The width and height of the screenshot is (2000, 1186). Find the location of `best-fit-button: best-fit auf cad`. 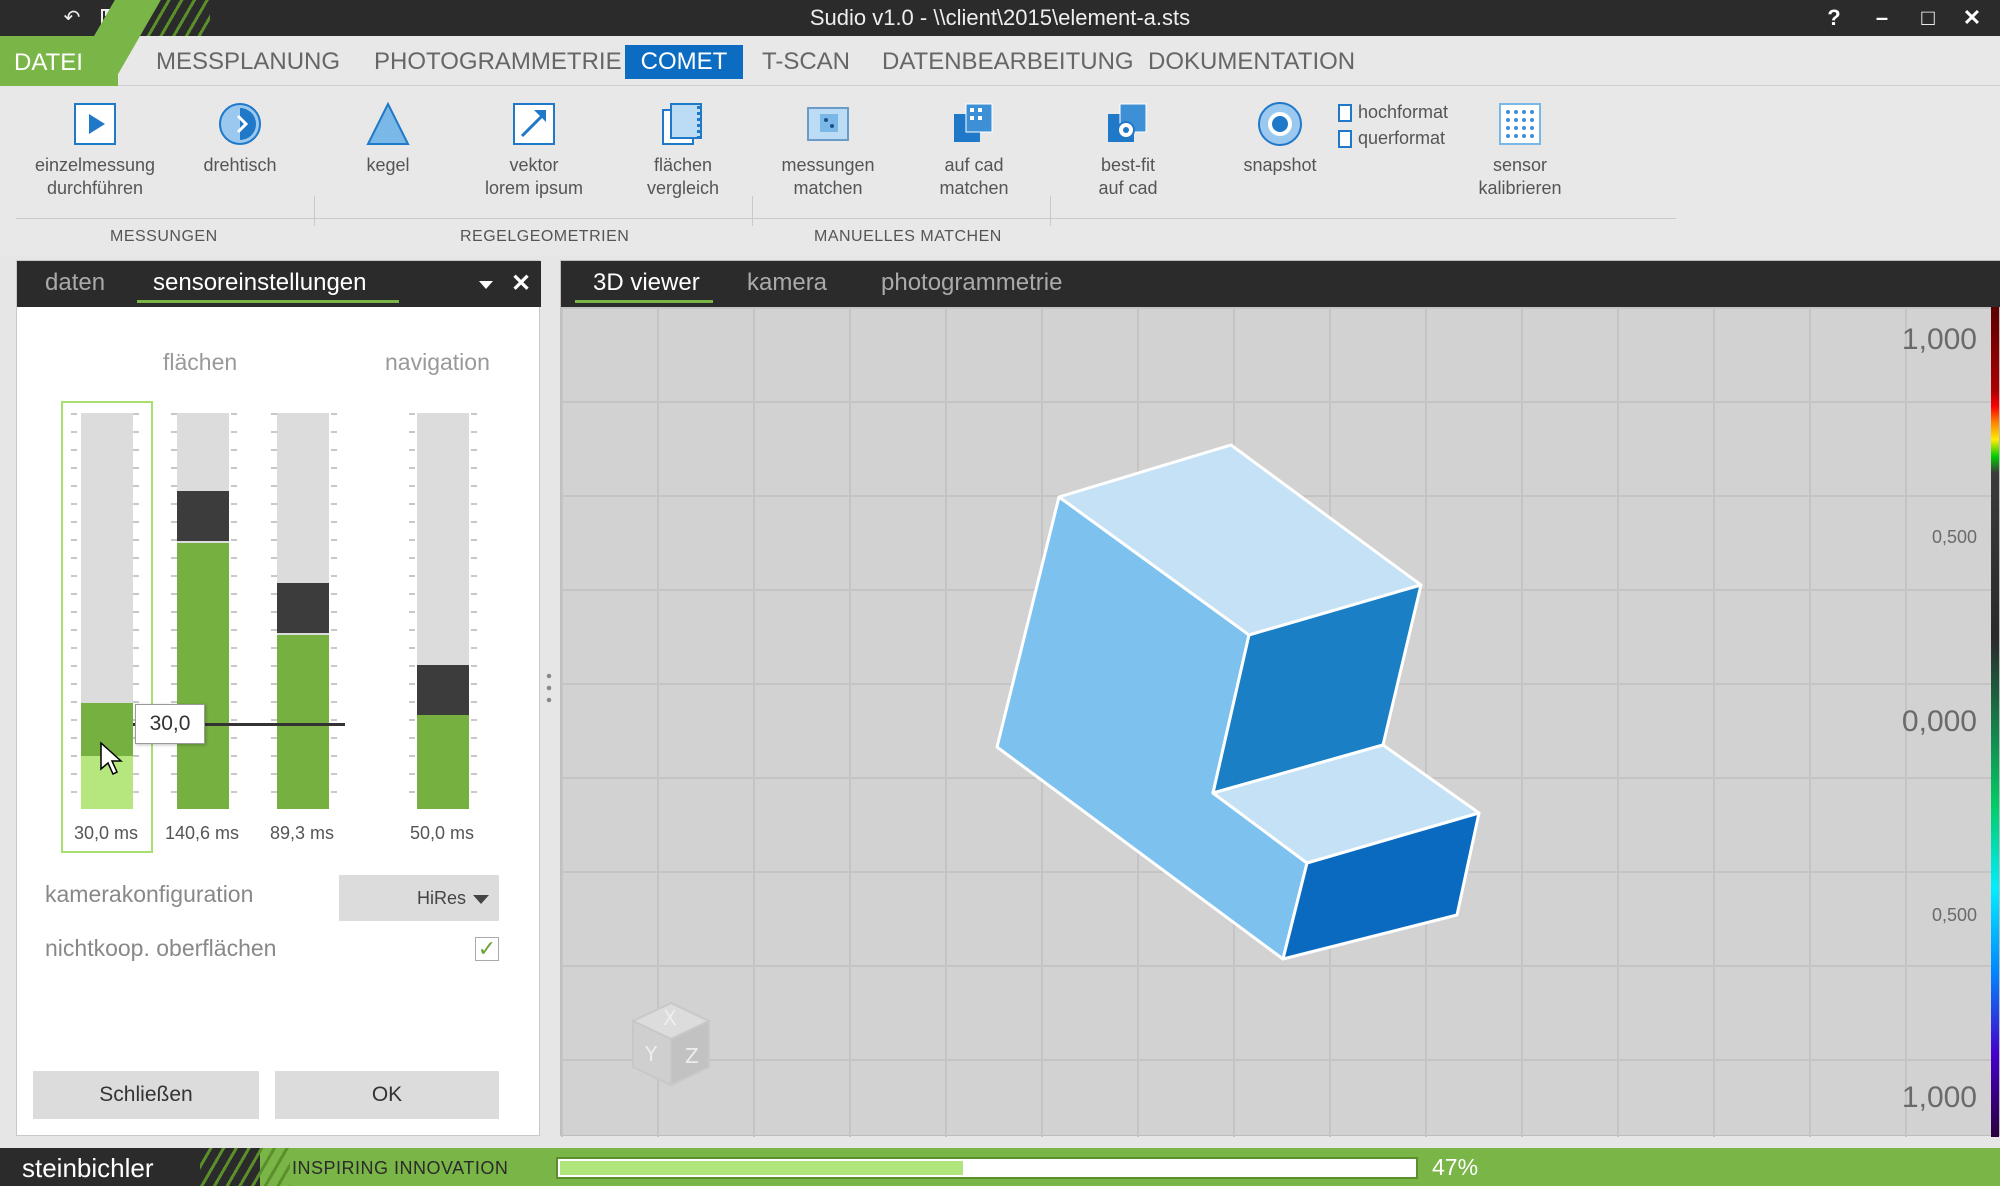

best-fit-button: best-fit auf cad is located at coordinates (1128, 150).